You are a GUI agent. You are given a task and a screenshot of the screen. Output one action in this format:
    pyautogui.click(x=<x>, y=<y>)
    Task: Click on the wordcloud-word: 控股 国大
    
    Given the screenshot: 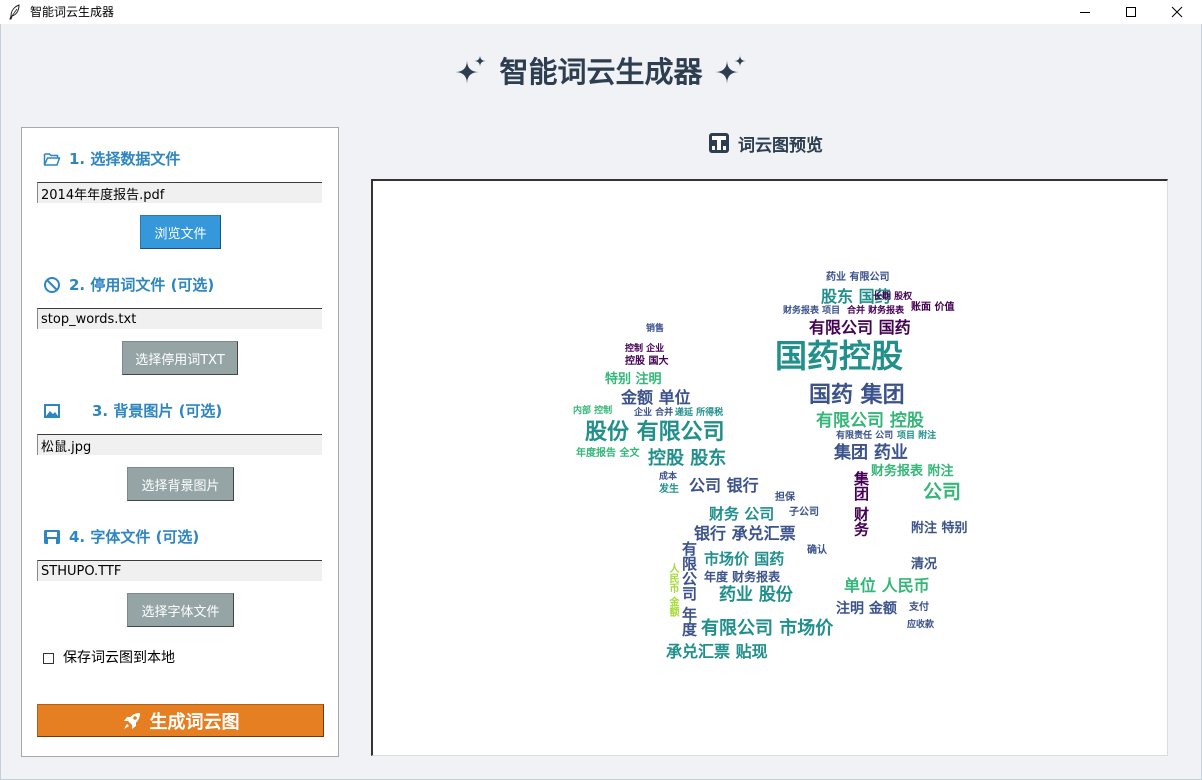 What is the action you would take?
    pyautogui.click(x=647, y=361)
    